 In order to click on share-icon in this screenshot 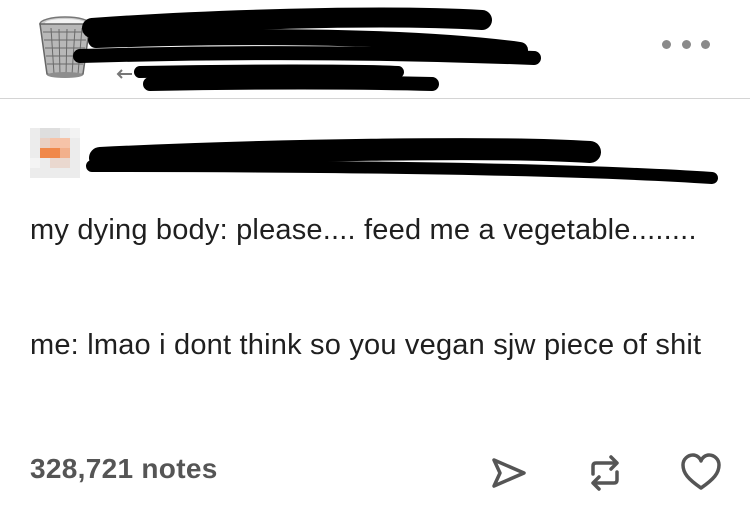, I will do `click(509, 473)`.